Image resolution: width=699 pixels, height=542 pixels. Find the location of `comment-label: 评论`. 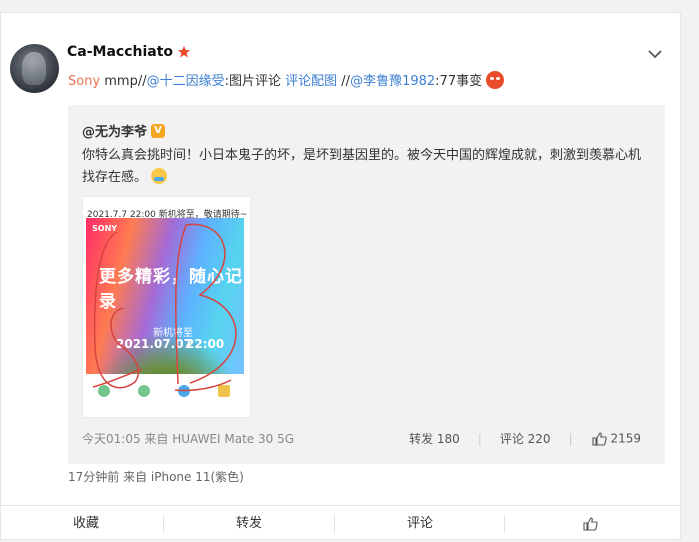

comment-label: 评论 is located at coordinates (419, 523).